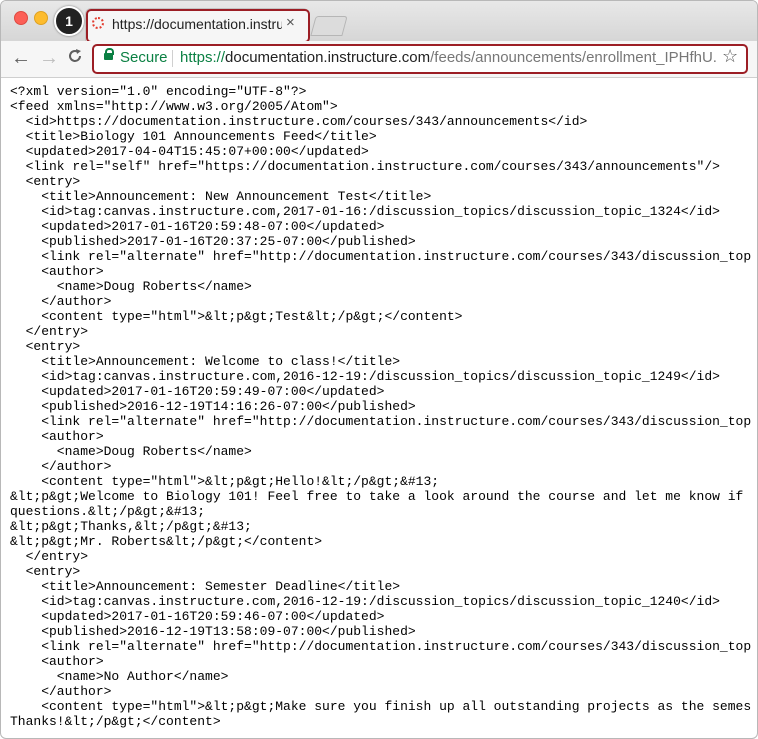 This screenshot has width=758, height=739. Describe the element at coordinates (115, 721) in the screenshot. I see `xml-line: Thanks!&lt;/p&gt;</content>` at that location.